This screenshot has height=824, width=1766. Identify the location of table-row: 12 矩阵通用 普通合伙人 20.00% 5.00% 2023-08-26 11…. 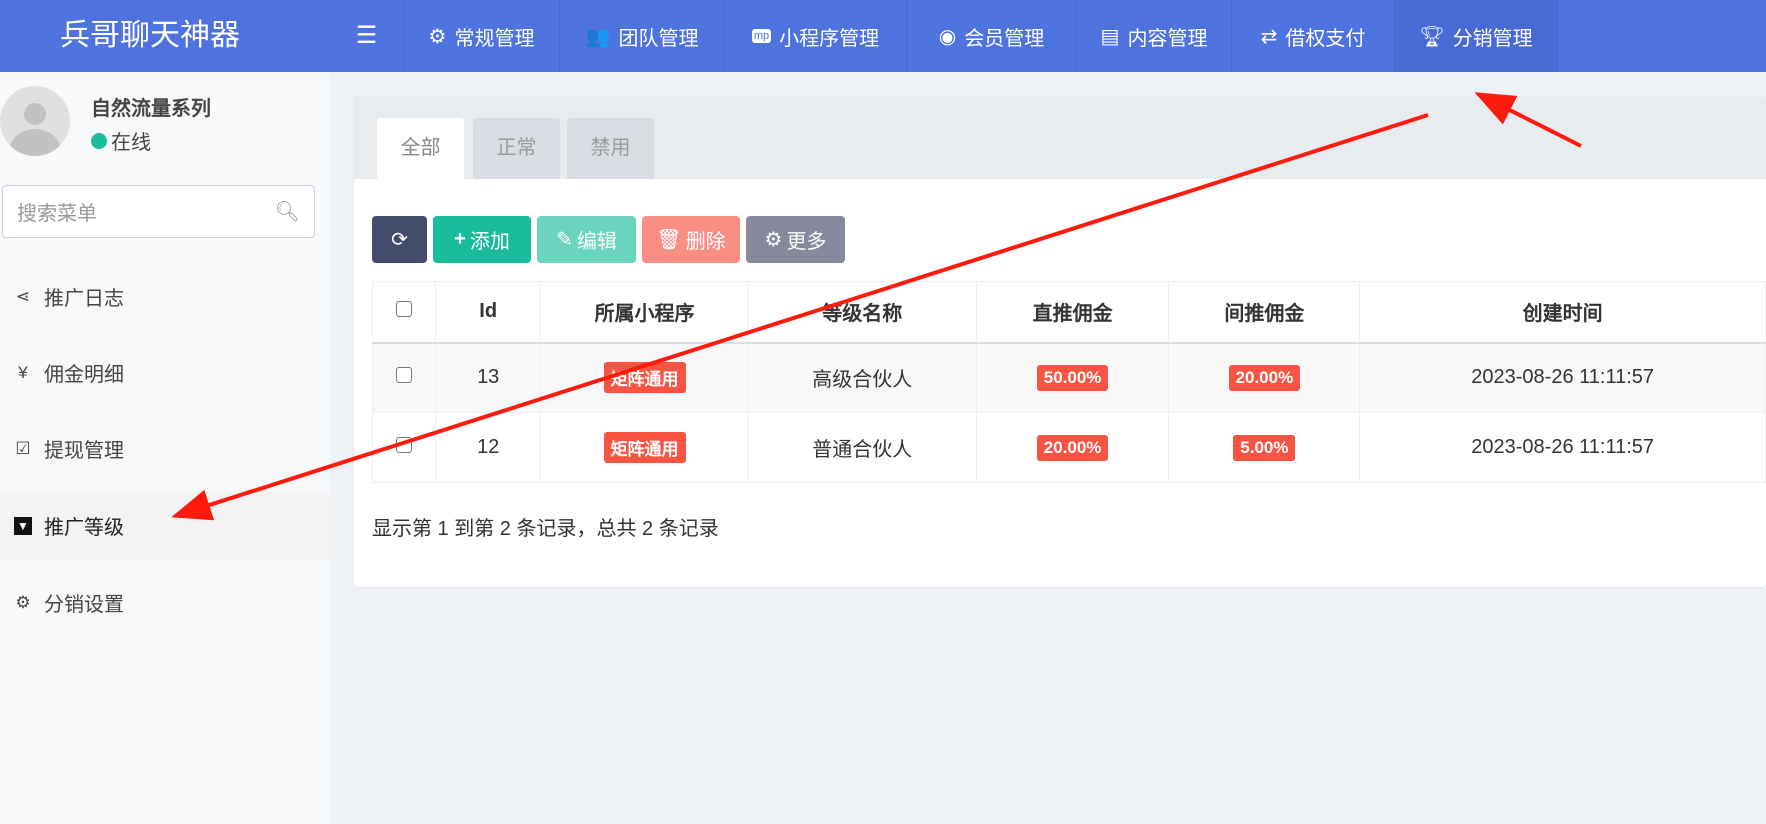
(1069, 447).